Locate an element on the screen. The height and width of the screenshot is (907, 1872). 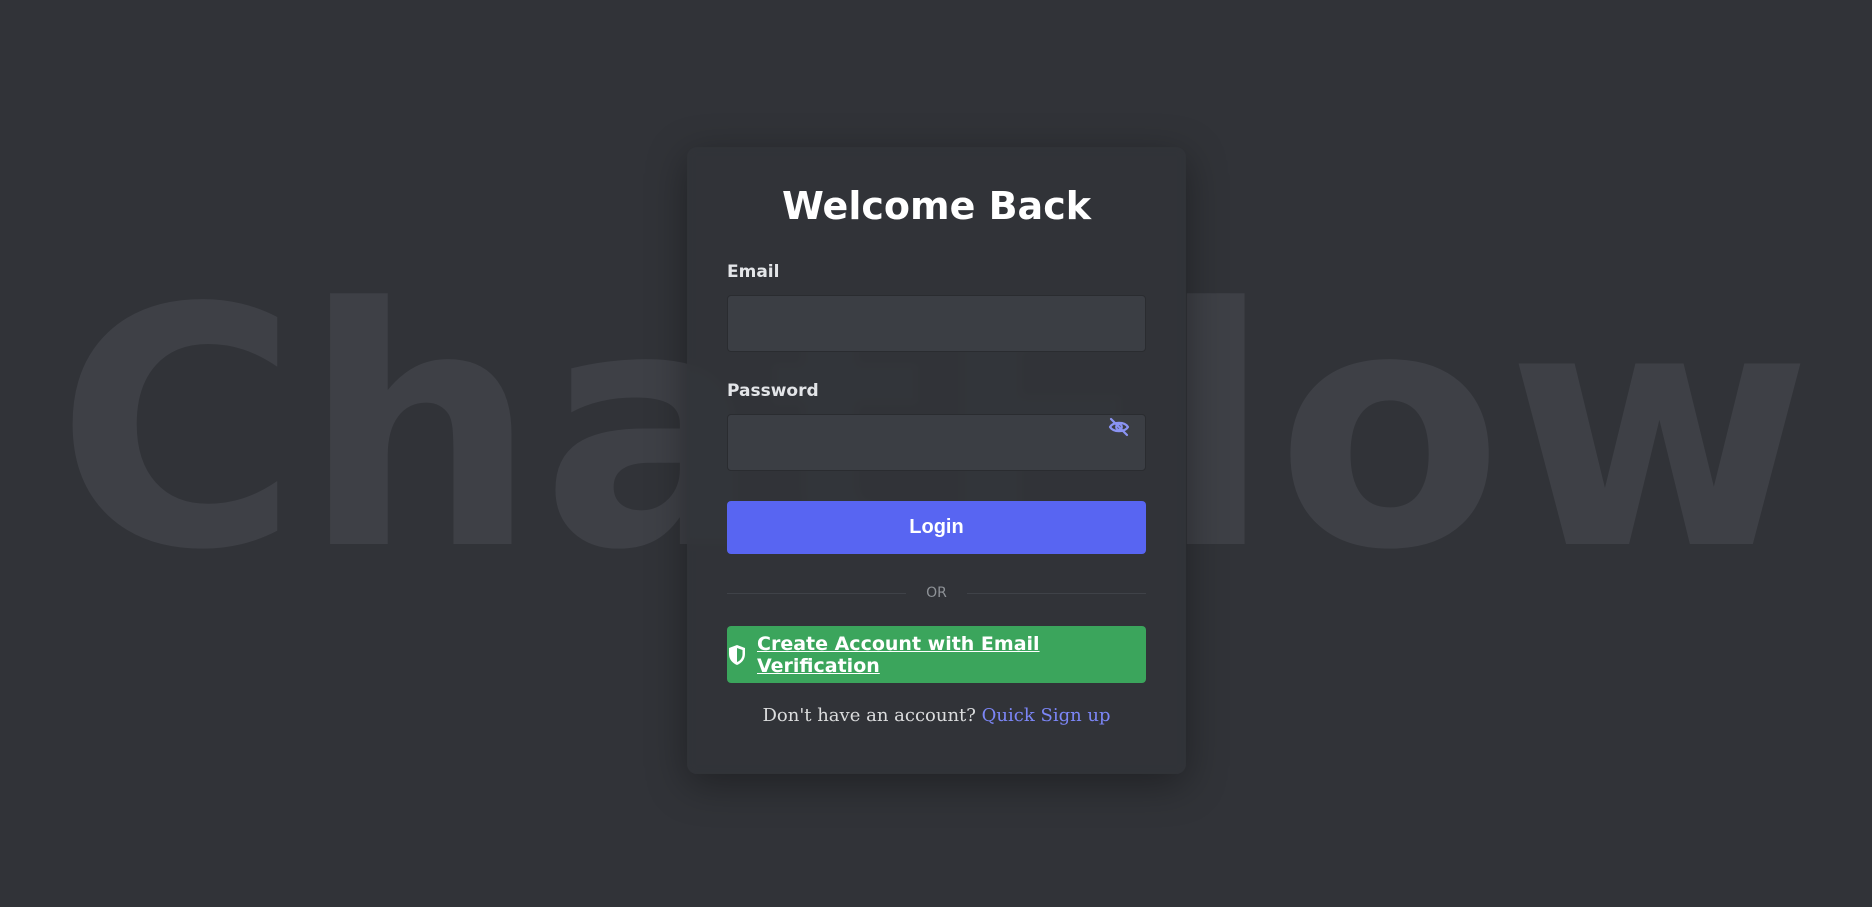
page-title: Welcome Back is located at coordinates (936, 206).